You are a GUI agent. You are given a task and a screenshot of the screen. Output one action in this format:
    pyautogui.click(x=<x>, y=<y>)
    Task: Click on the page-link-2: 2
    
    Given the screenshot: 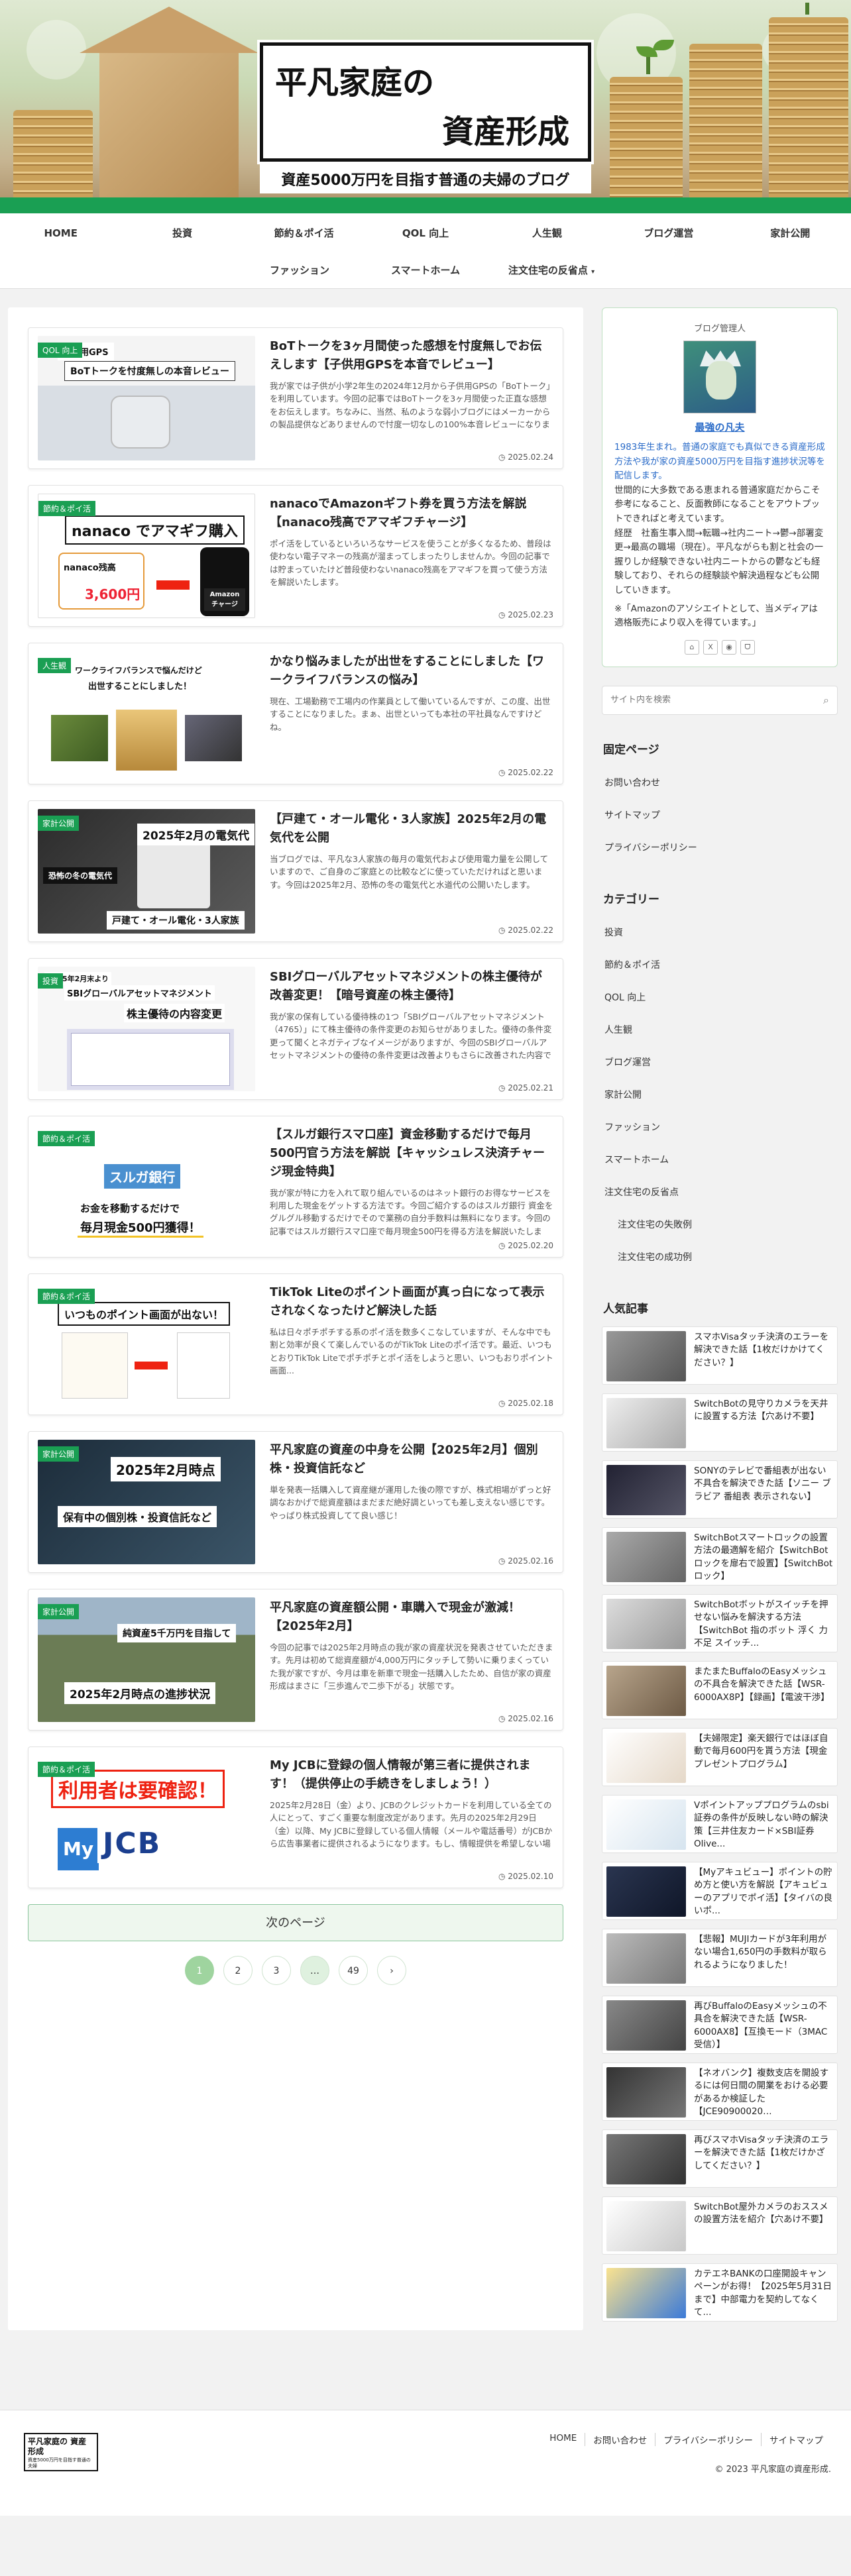 What is the action you would take?
    pyautogui.click(x=238, y=1970)
    